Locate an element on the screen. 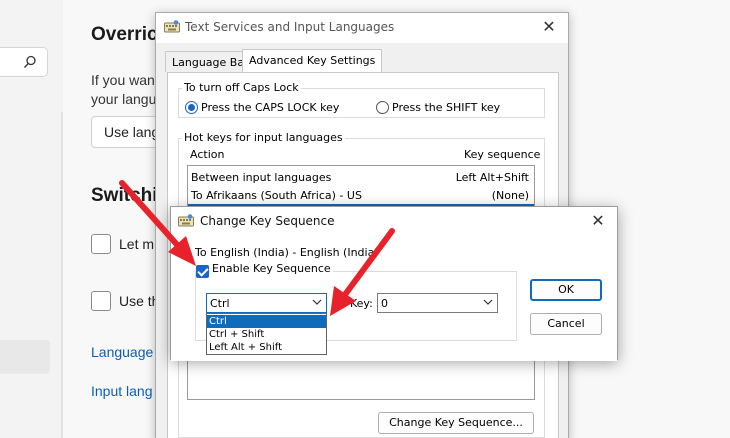 This screenshot has width=730, height=438. list-item: To Afrikaans (South Africa) - US (None) is located at coordinates (361, 195).